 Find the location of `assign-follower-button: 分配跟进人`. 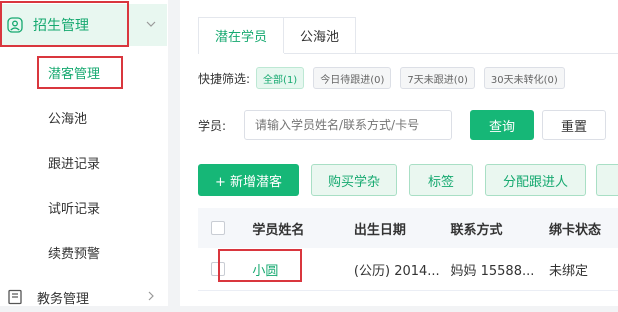

assign-follower-button: 分配跟进人 is located at coordinates (535, 180).